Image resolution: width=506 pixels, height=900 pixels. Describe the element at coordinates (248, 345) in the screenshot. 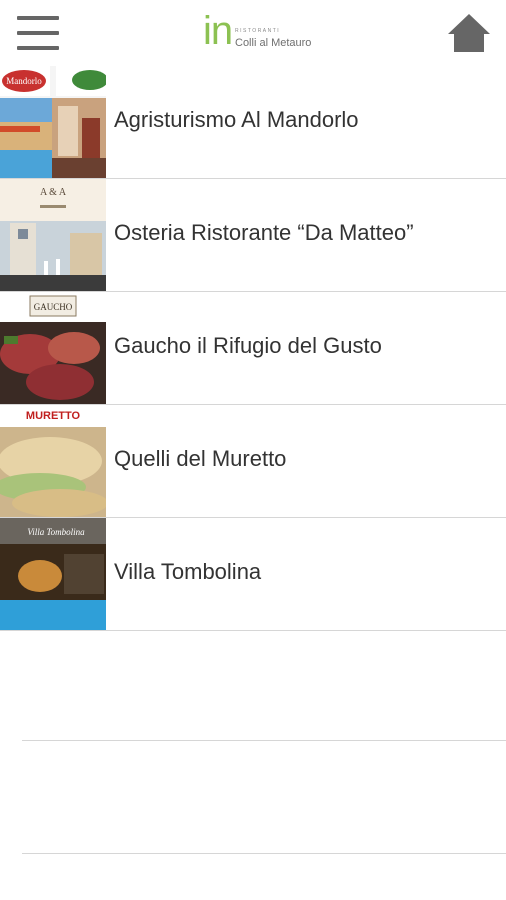

I see `restaurant-name: Gaucho il Rifugio del Gusto` at that location.